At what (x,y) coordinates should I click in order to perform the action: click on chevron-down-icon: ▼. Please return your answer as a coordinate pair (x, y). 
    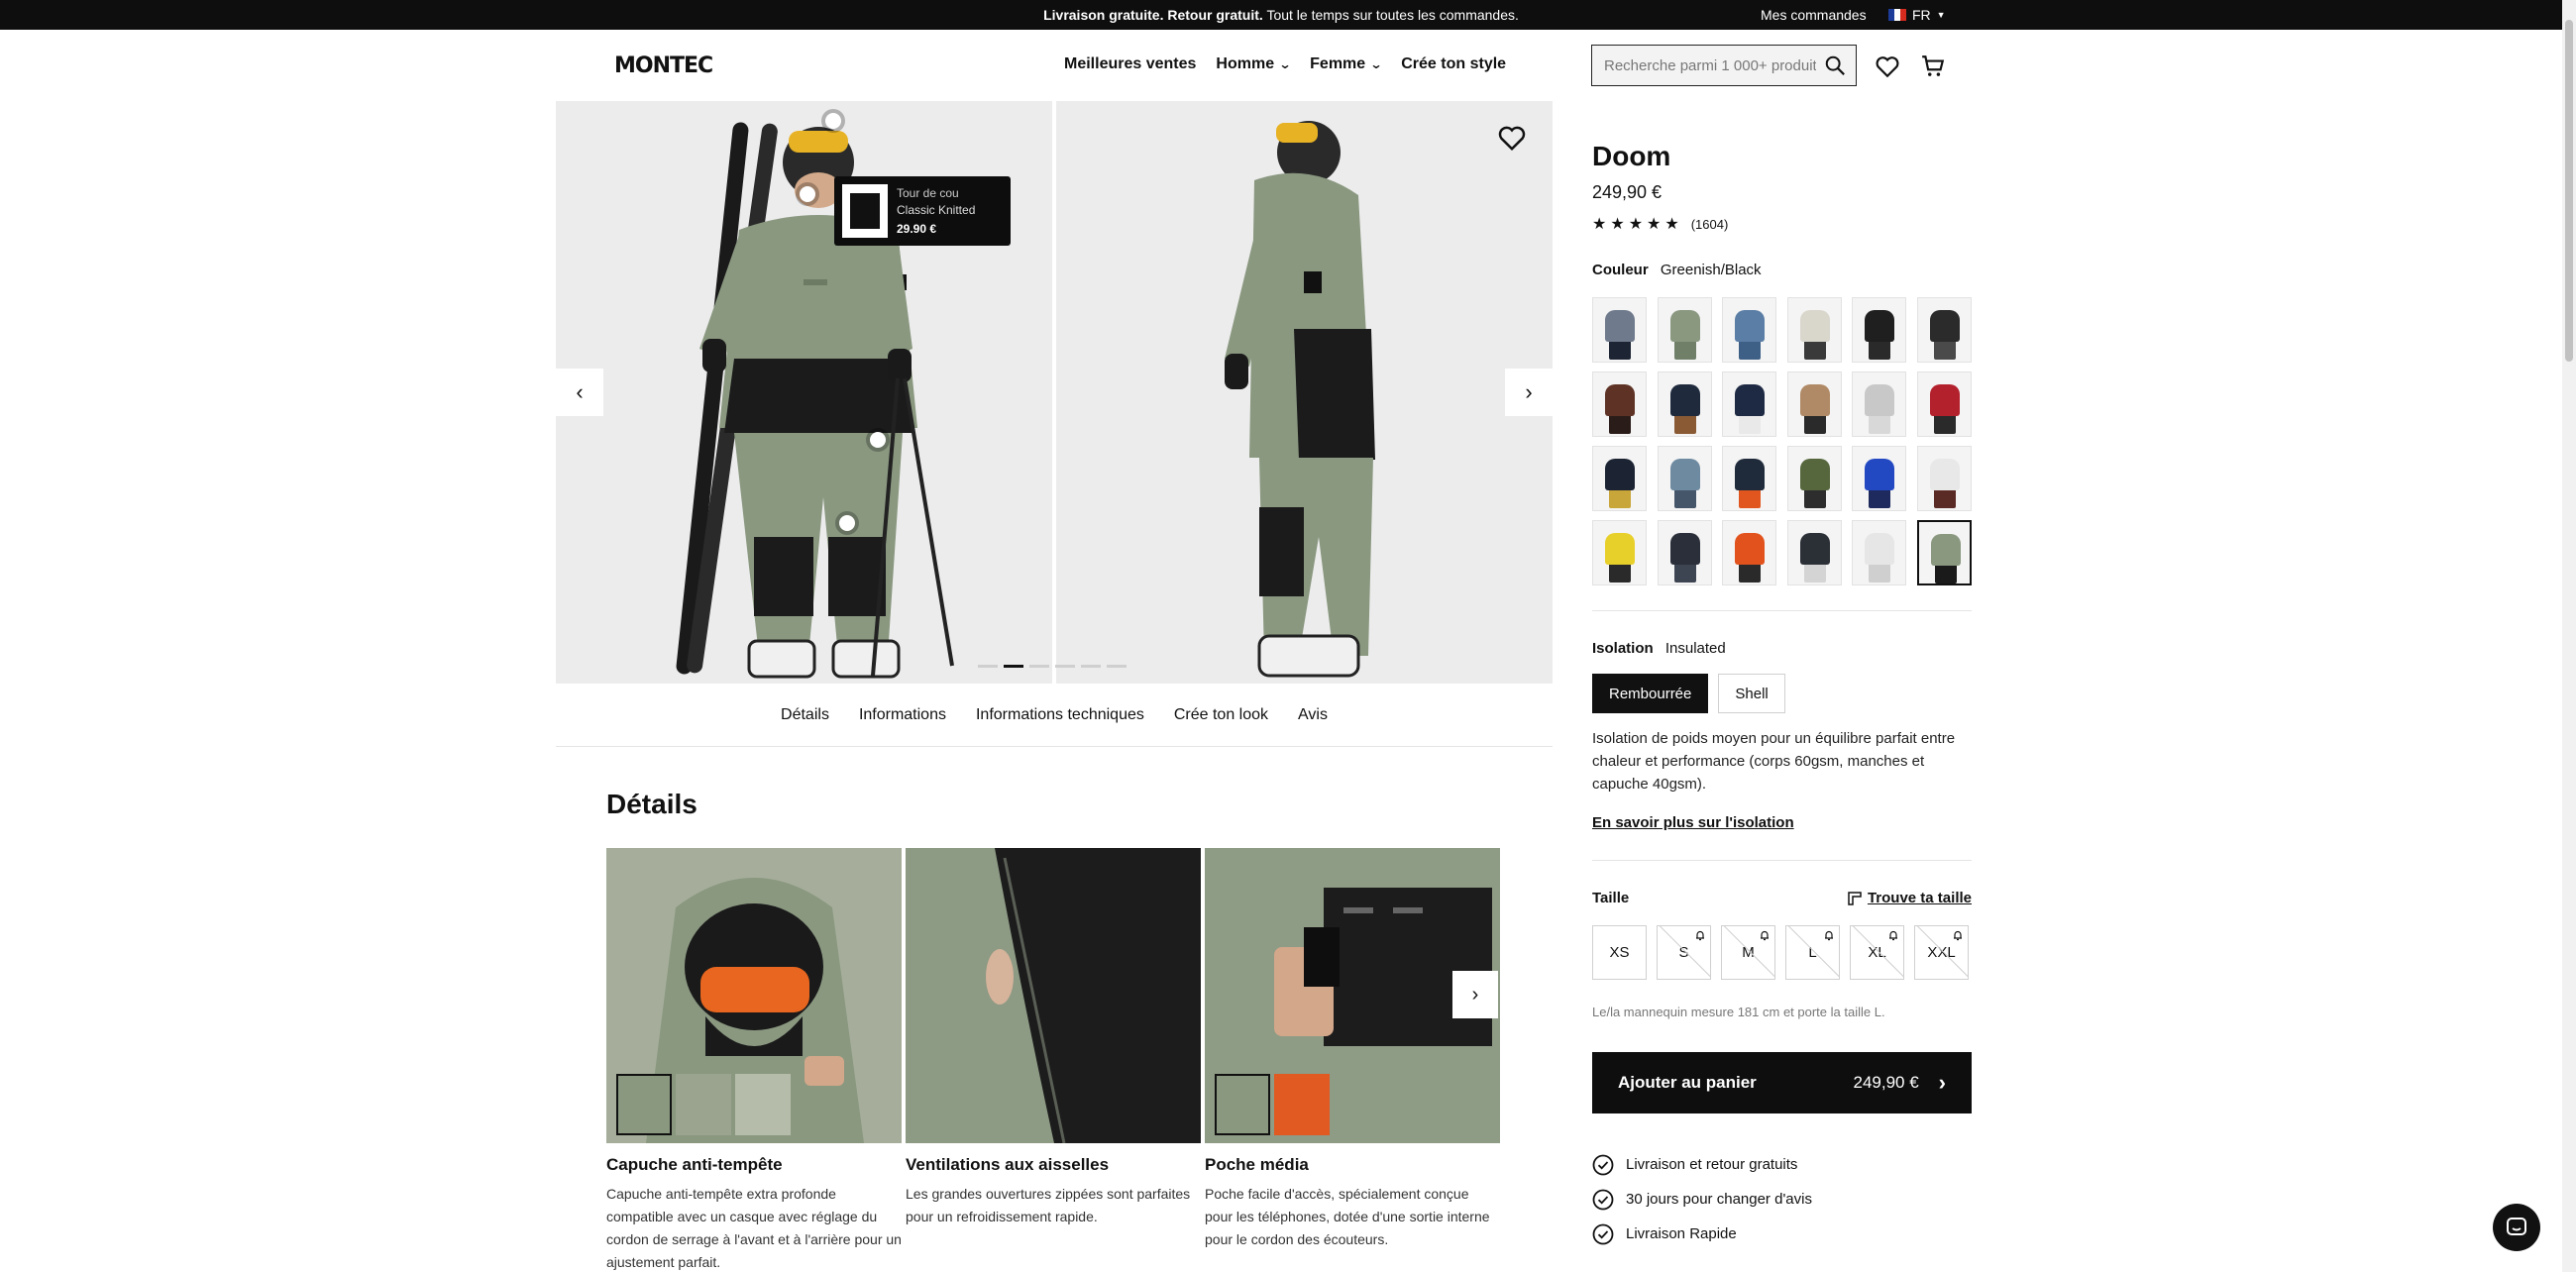
    Looking at the image, I should click on (1941, 15).